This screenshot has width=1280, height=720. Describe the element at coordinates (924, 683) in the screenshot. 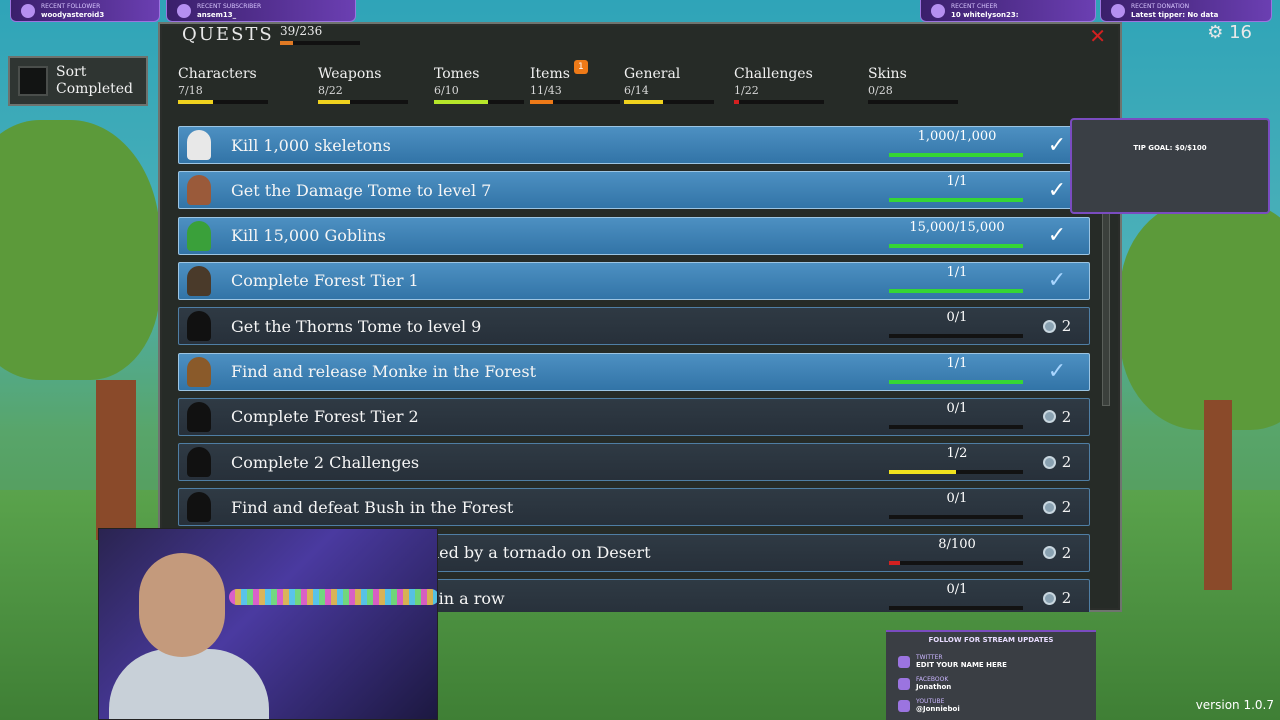

I see `facebook-row: FACEBOOK Jonathon` at that location.